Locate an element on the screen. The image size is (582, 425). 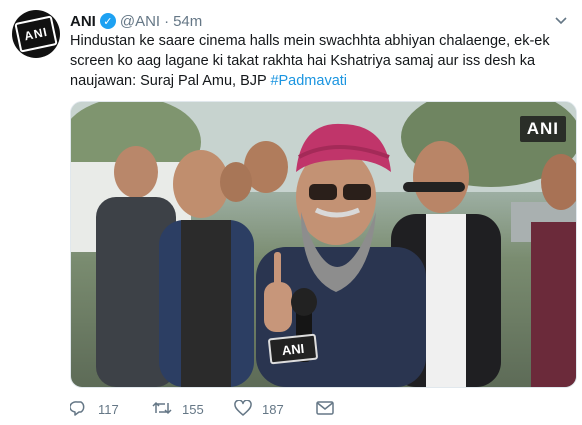
hashtag-link: #Padmavati is located at coordinates (308, 81).